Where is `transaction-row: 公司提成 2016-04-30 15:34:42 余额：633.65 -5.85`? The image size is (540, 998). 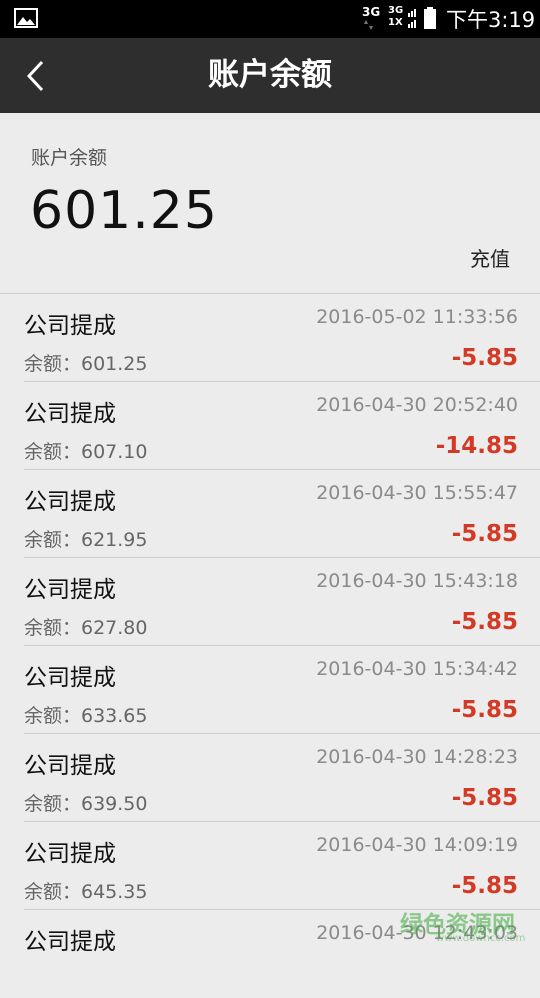
transaction-row: 公司提成 2016-04-30 15:34:42 余额：633.65 -5.85 is located at coordinates (270, 690).